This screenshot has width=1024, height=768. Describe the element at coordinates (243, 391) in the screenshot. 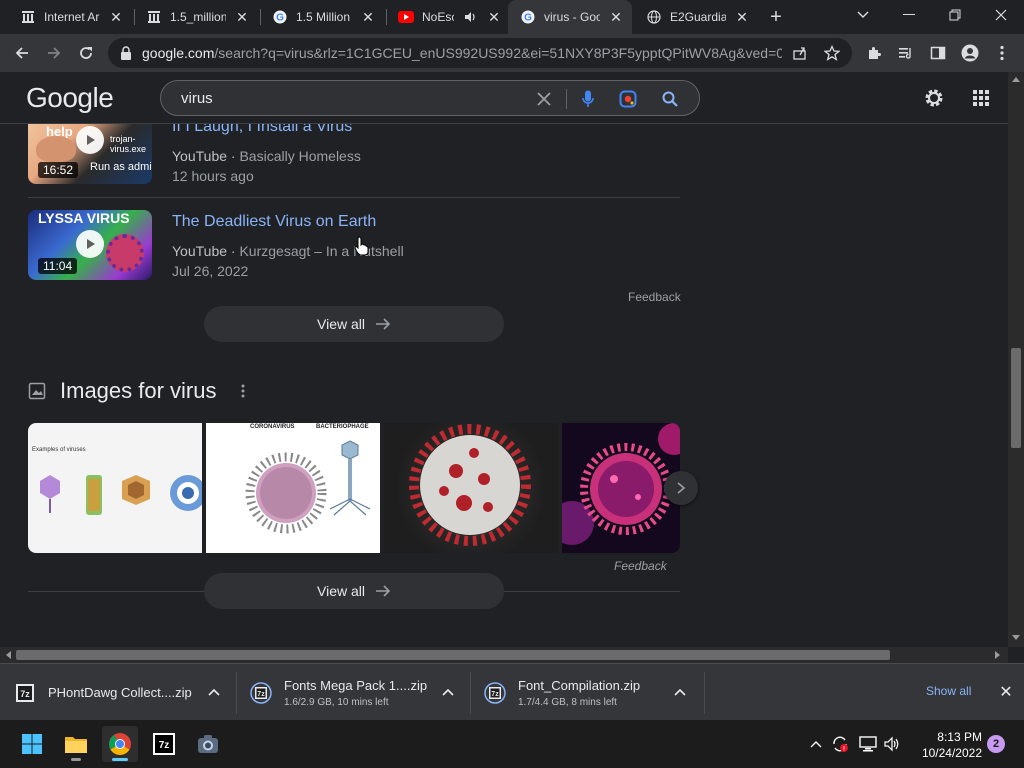

I see `more-options-icon` at that location.